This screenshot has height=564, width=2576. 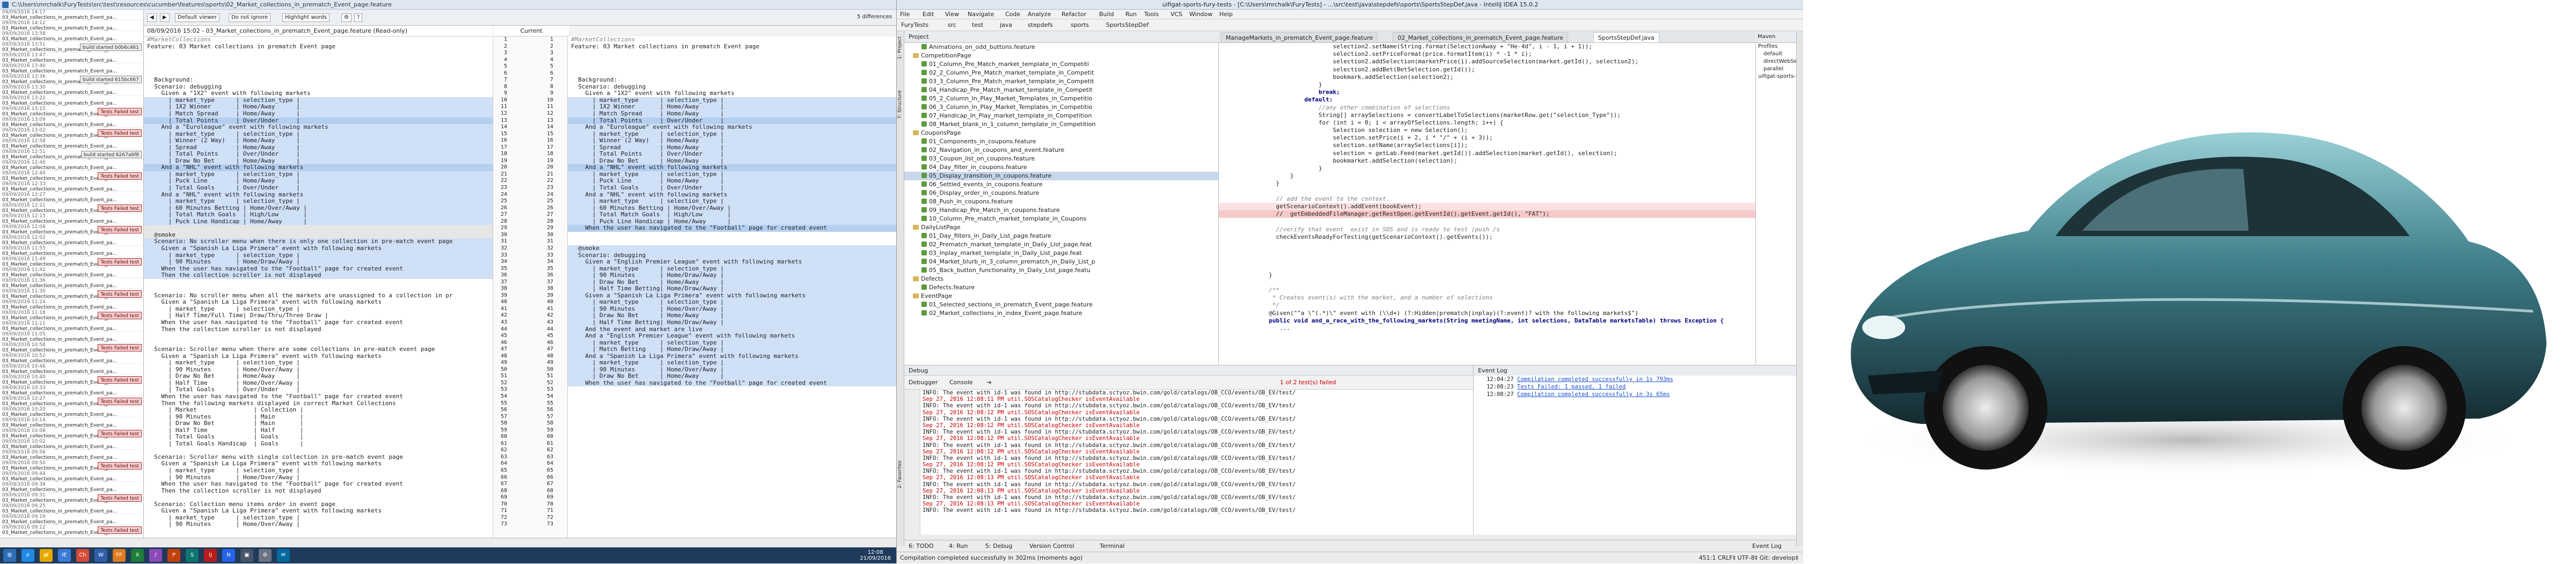 What do you see at coordinates (27, 555) in the screenshot?
I see `taskbar-app-icon: e` at bounding box center [27, 555].